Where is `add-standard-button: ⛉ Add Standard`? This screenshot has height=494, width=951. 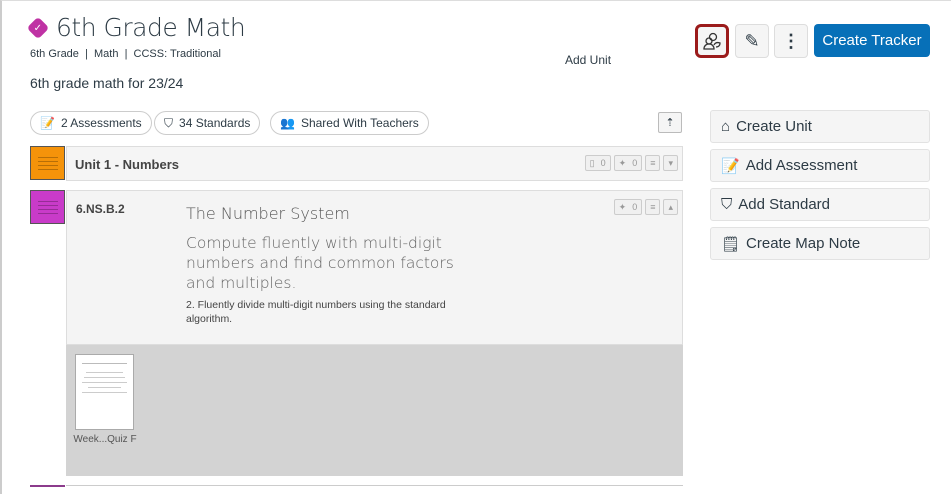 add-standard-button: ⛉ Add Standard is located at coordinates (820, 204).